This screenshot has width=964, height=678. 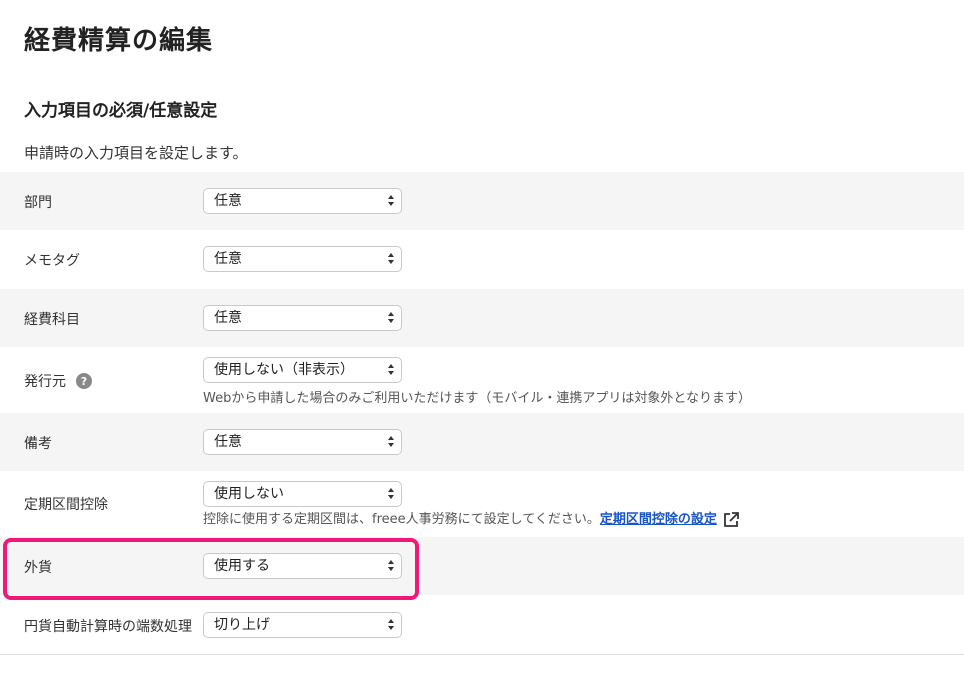 What do you see at coordinates (121, 111) in the screenshot?
I see `section-title: 入力項目の必須/任意設定` at bounding box center [121, 111].